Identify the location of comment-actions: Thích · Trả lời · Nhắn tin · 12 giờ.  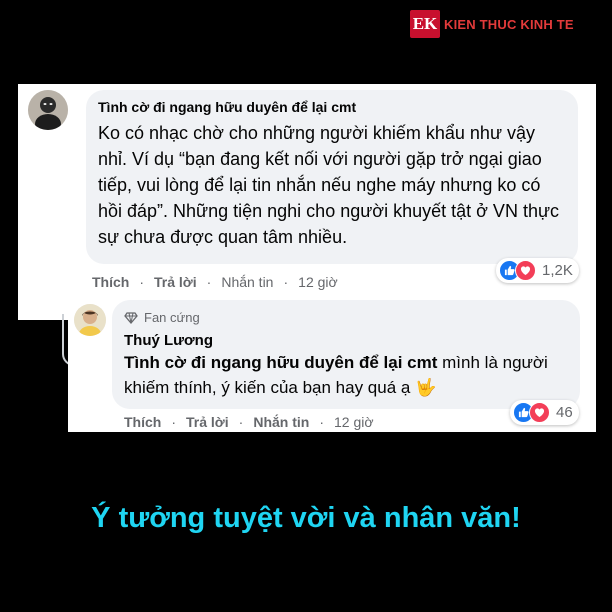
(215, 282).